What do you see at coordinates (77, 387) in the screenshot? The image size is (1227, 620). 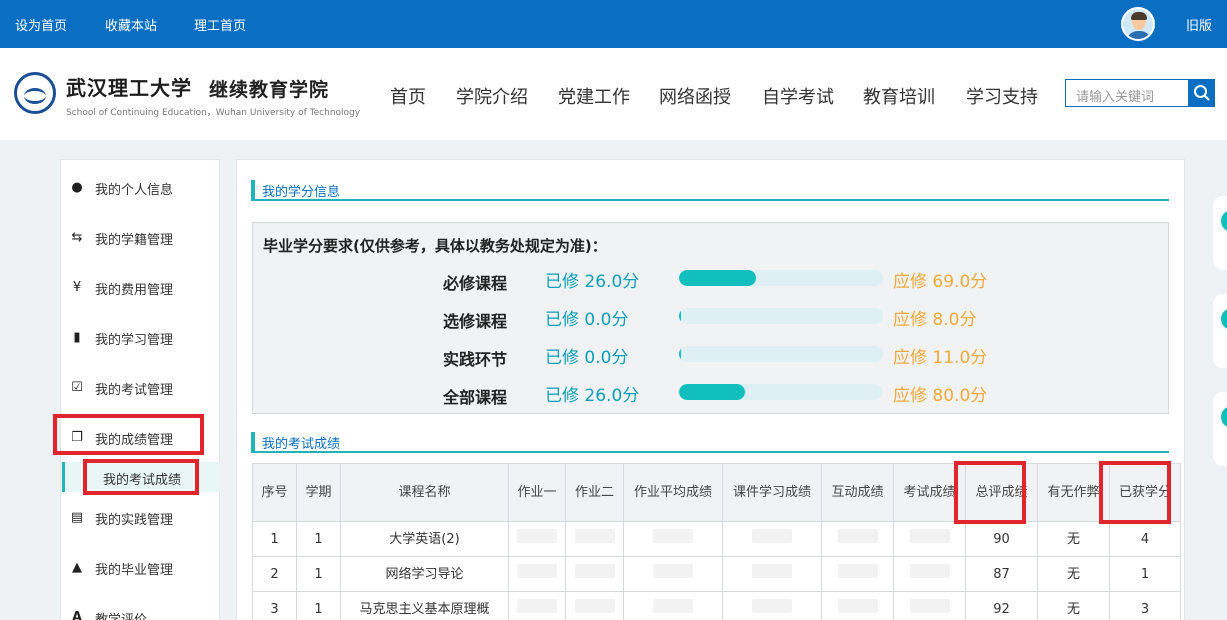 I see `edit-icon: ☑` at bounding box center [77, 387].